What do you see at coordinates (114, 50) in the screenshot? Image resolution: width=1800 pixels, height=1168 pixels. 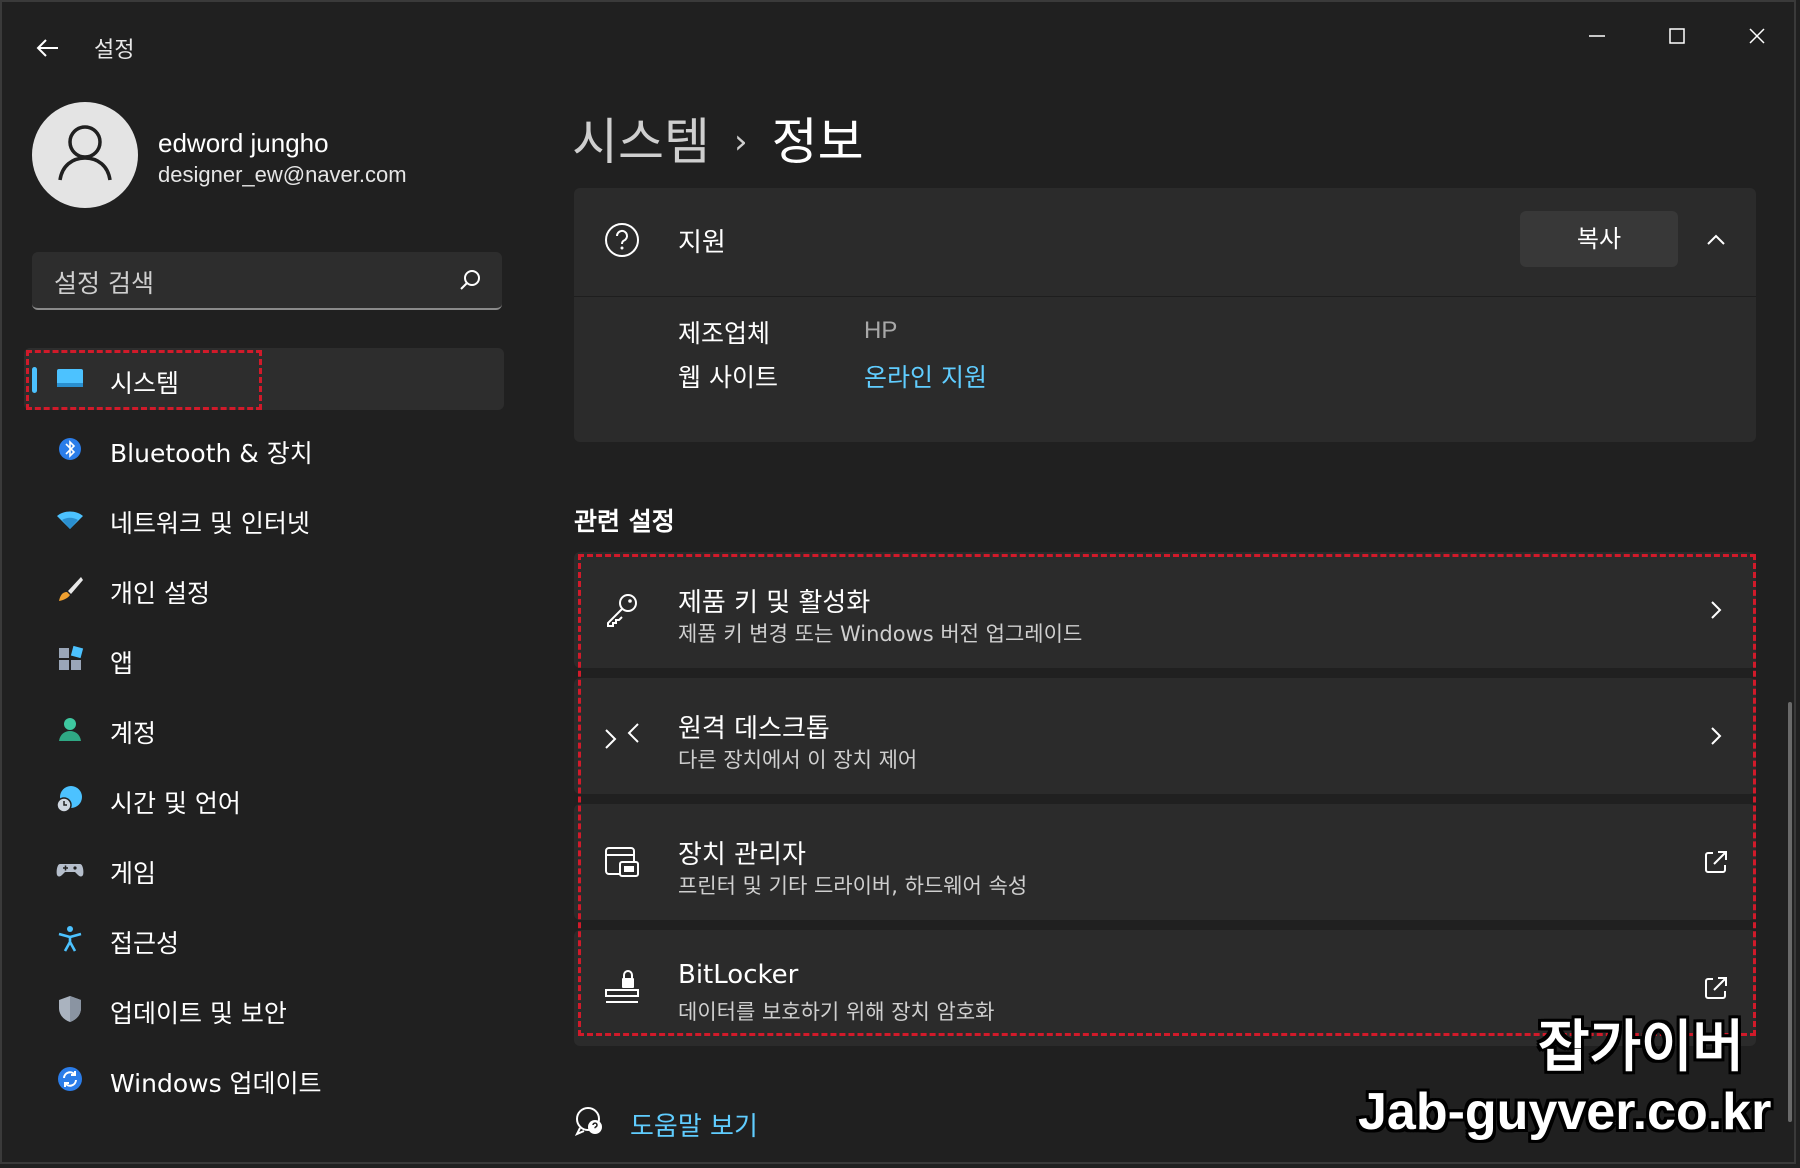 I see `app-title: 설정` at bounding box center [114, 50].